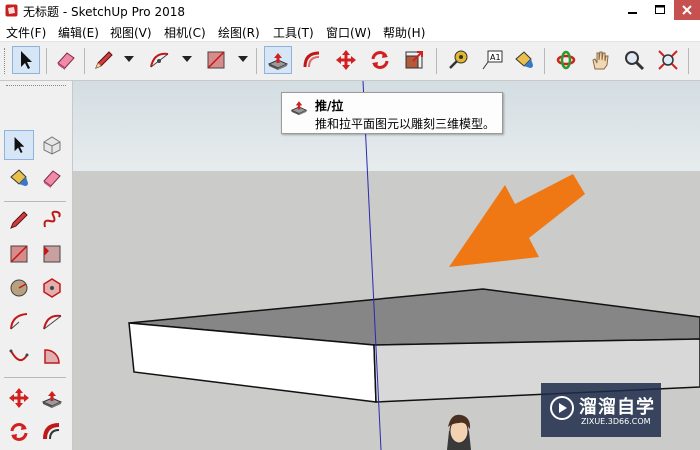 This screenshot has height=450, width=700. I want to click on menu-draw: 绘图(R), so click(239, 32).